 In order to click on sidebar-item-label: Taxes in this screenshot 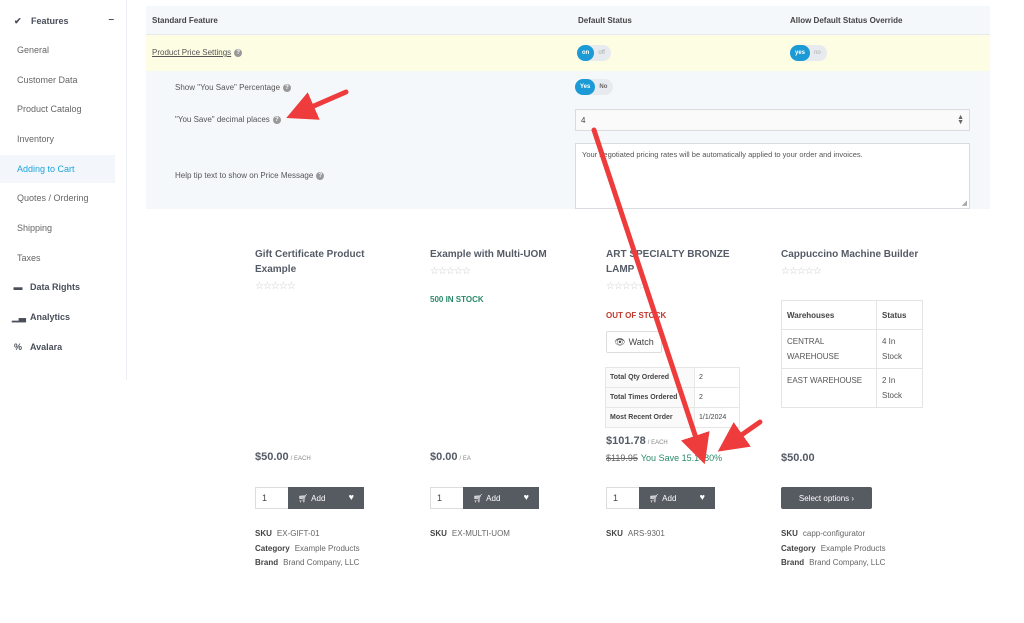, I will do `click(29, 258)`.